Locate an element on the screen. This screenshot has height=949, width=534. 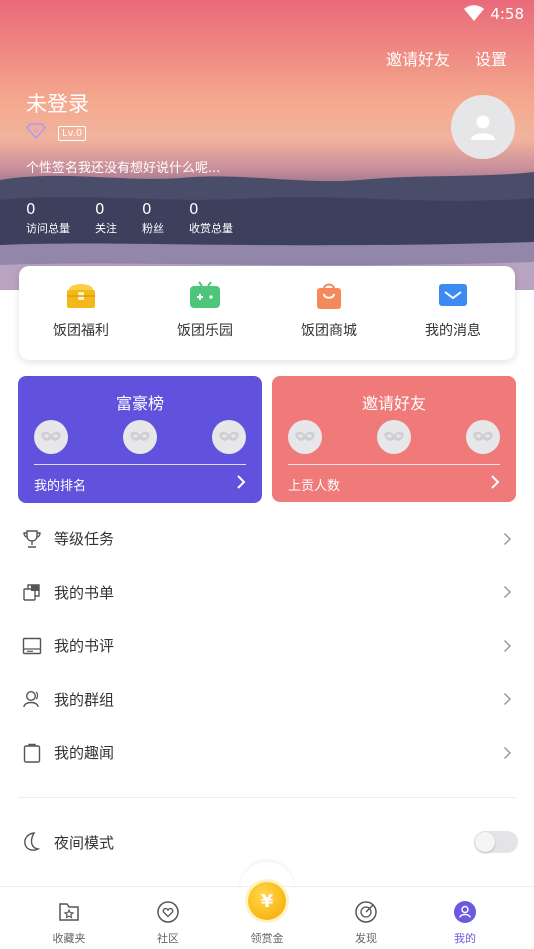
diamond-vip-icon: 0 is located at coordinates (36, 133).